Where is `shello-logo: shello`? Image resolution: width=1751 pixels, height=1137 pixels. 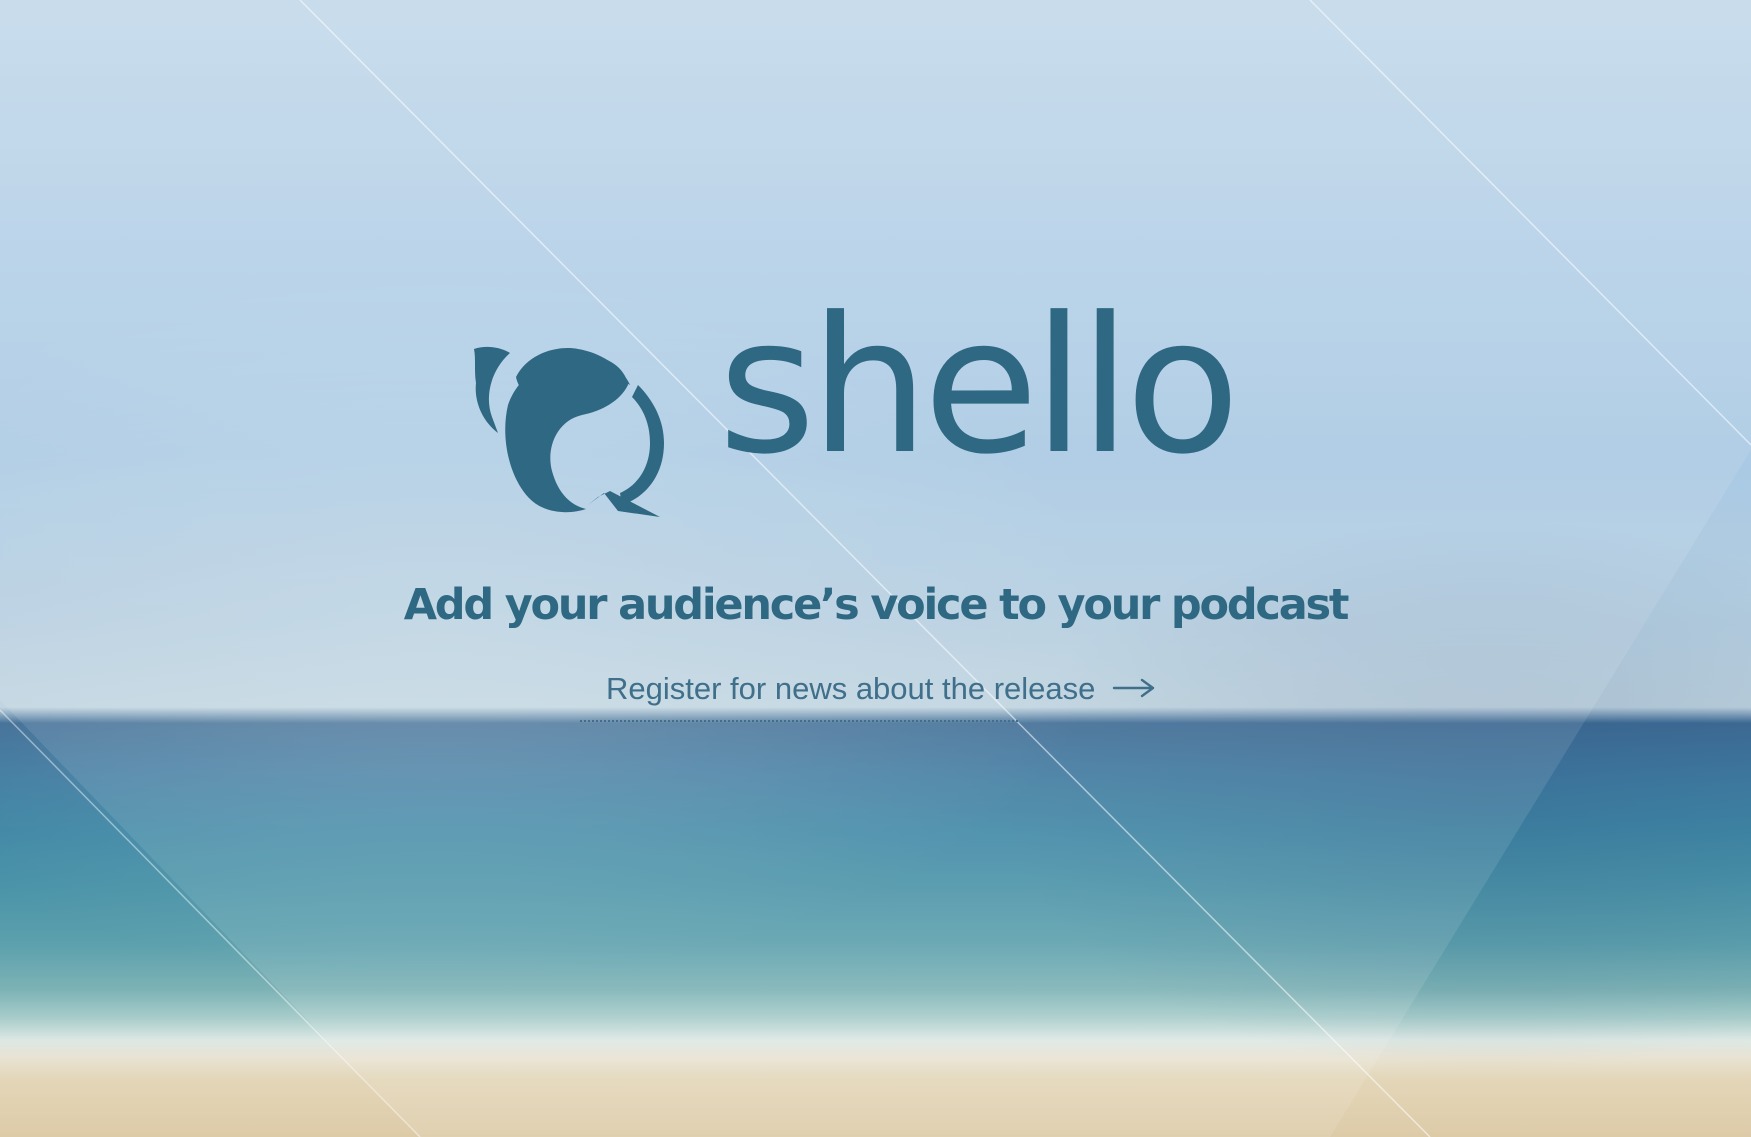
shello-logo: shello is located at coordinates (855, 409).